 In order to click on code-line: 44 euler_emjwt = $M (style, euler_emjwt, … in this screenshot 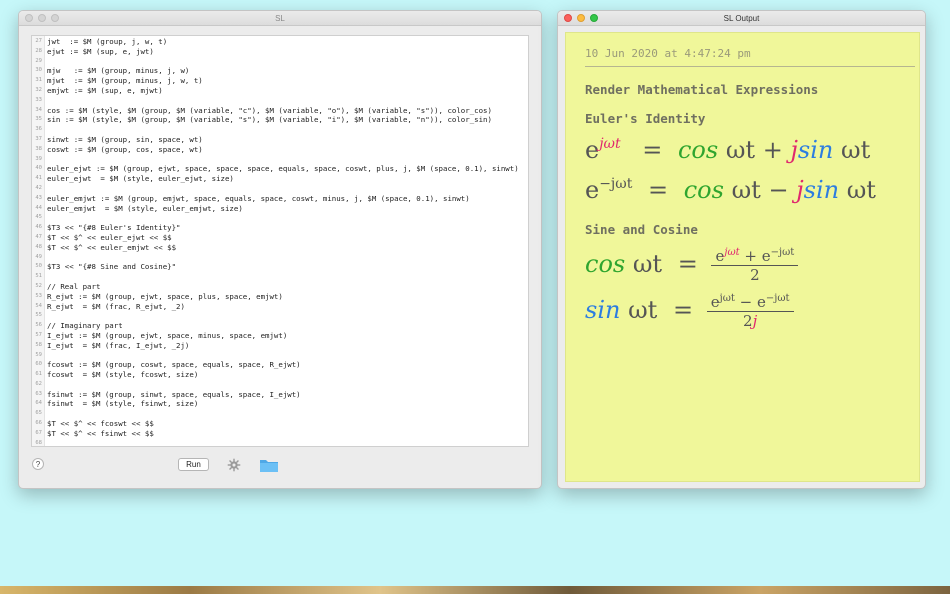, I will do `click(280, 209)`.